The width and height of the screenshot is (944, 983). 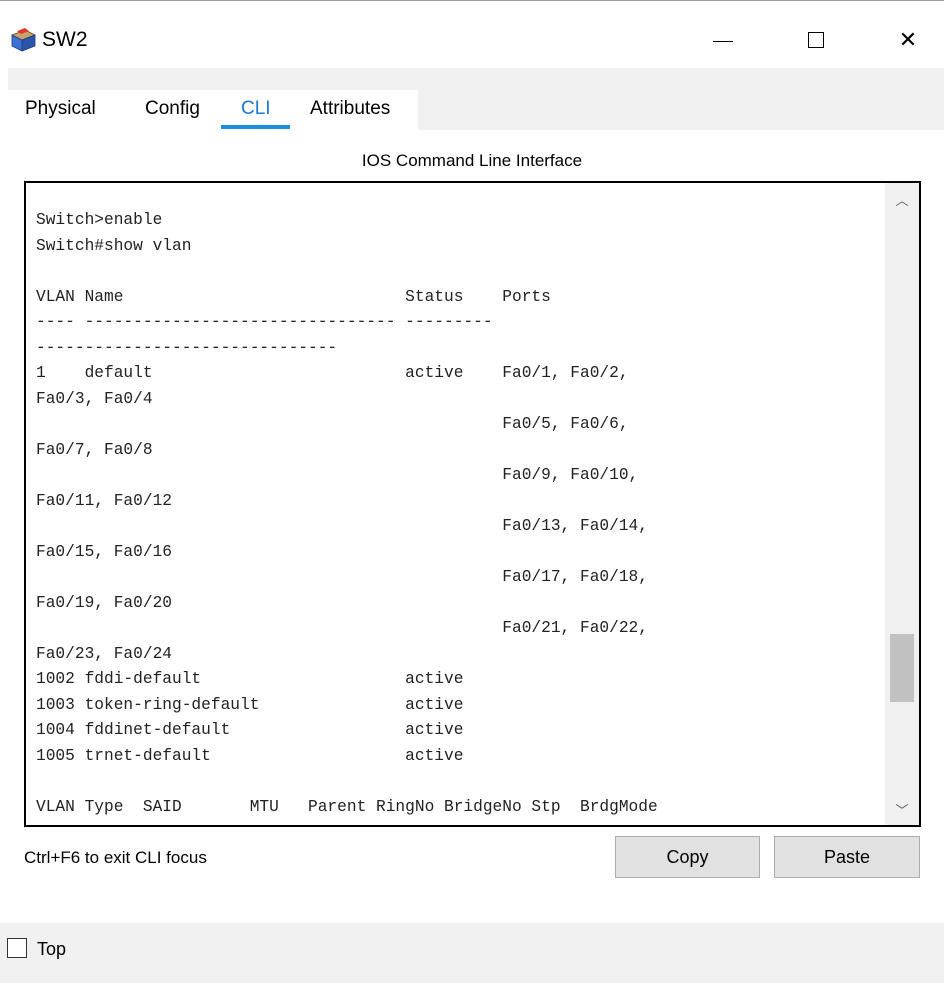 I want to click on maximize-button, so click(x=816, y=40).